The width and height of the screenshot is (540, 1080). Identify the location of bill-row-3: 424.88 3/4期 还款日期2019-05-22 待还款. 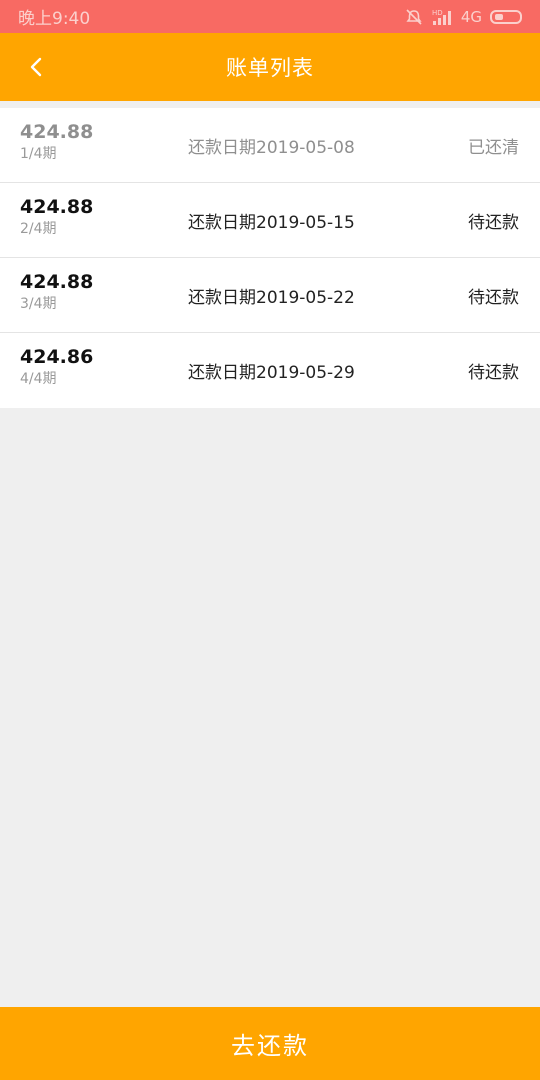
(270, 295).